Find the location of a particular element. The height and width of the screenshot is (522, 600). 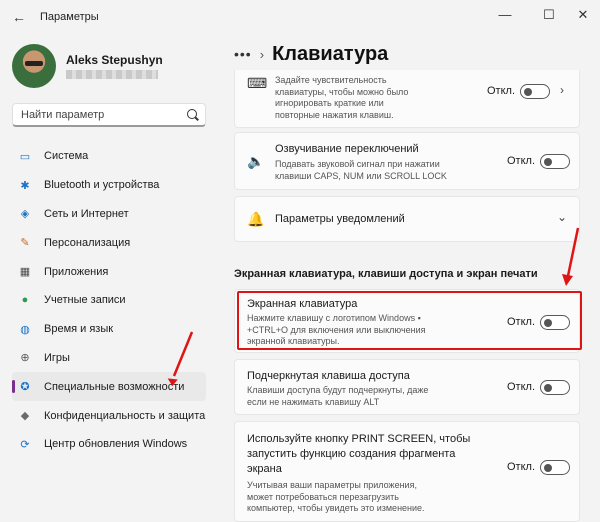

highlight-box is located at coordinates (409, 320).